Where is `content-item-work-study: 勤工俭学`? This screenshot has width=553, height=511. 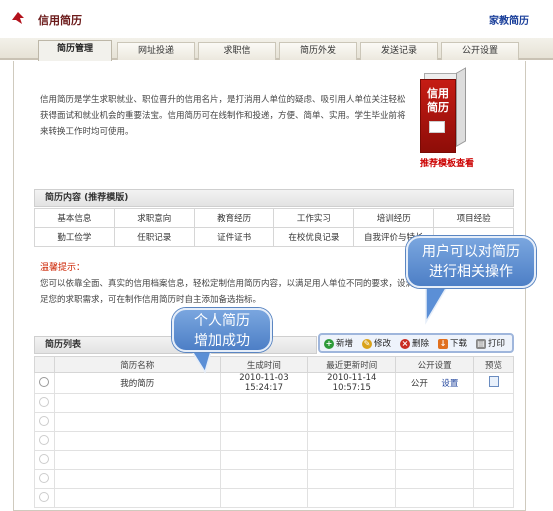 content-item-work-study: 勤工俭学 is located at coordinates (74, 237).